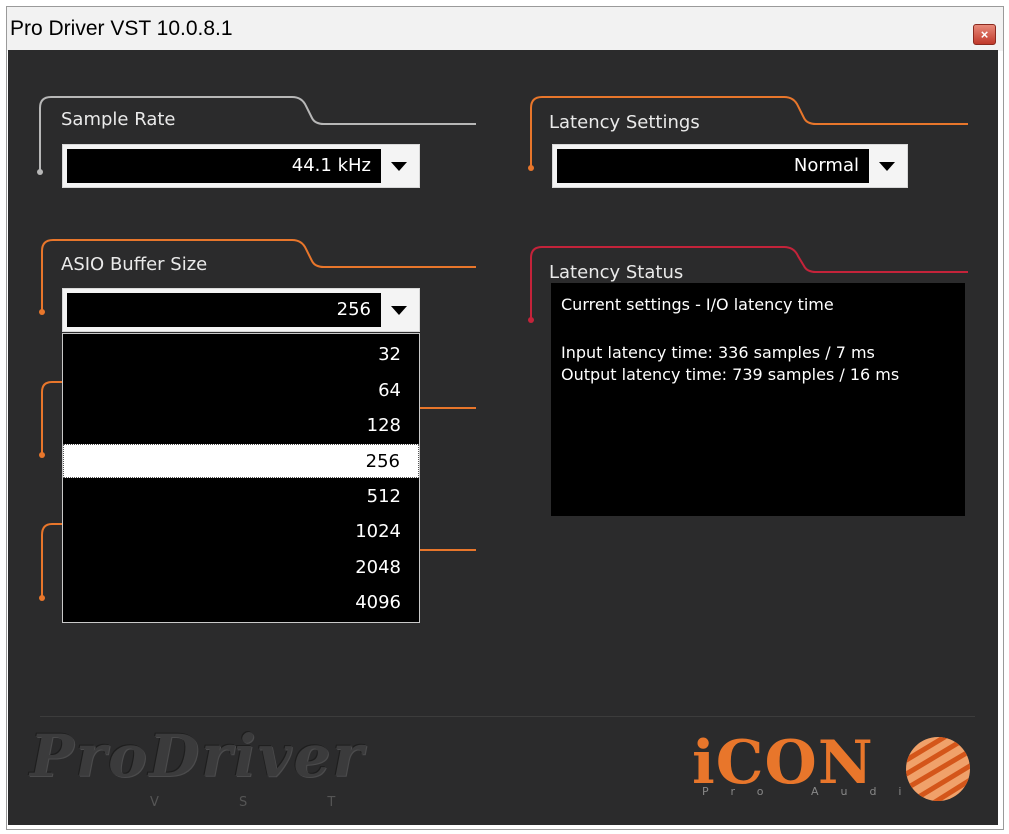 The width and height of the screenshot is (1009, 834). I want to click on close-button: ×, so click(984, 34).